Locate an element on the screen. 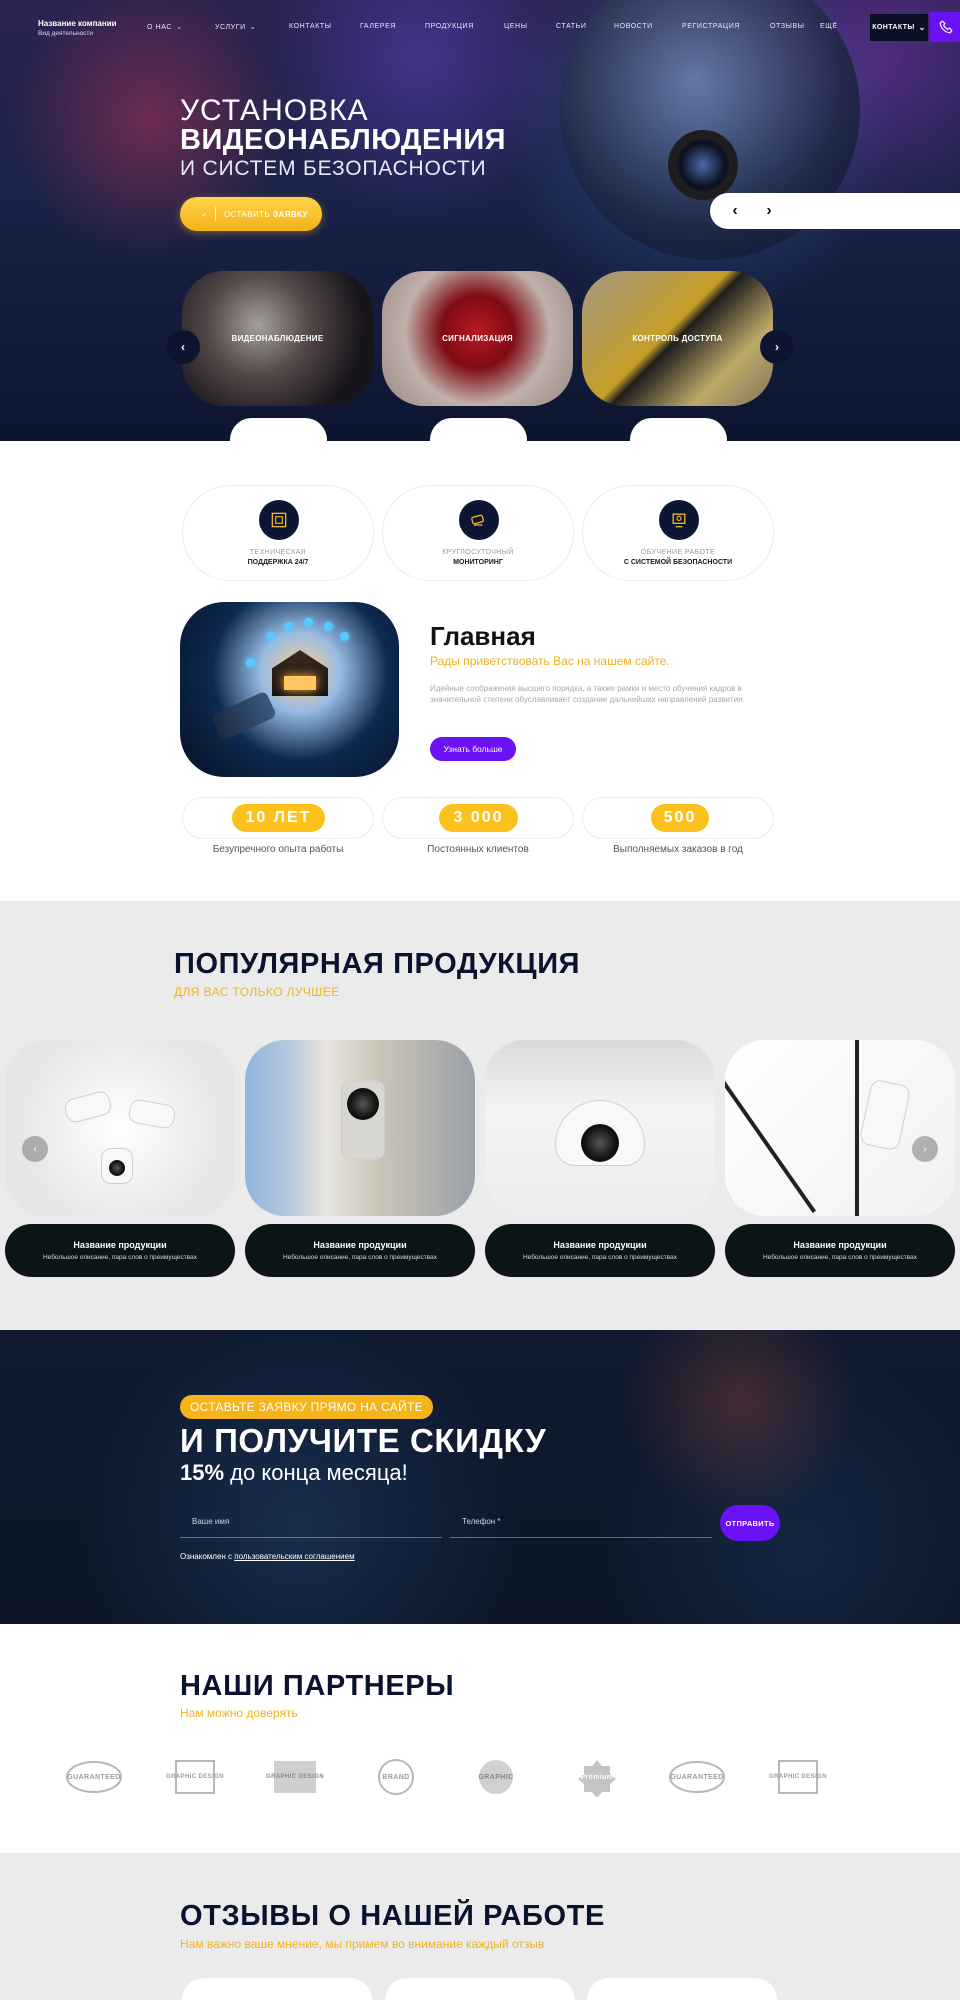 Image resolution: width=960 pixels, height=2000 pixels. service-card-label: КОНТРОЛЬ ДОСТУПА is located at coordinates (677, 338).